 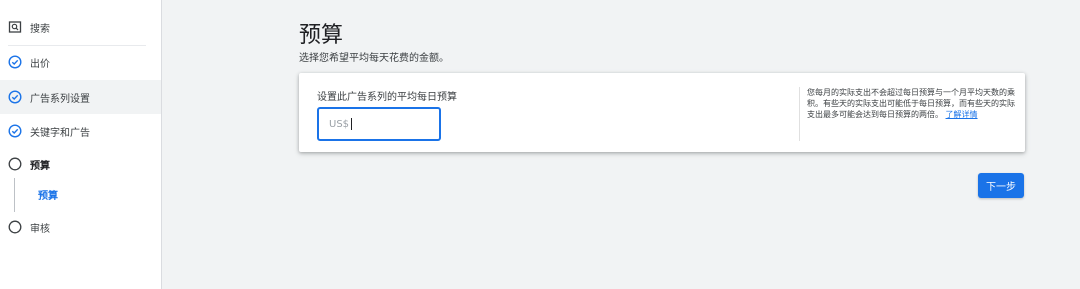 I want to click on sidebar-item-label: 出价, so click(x=40, y=64).